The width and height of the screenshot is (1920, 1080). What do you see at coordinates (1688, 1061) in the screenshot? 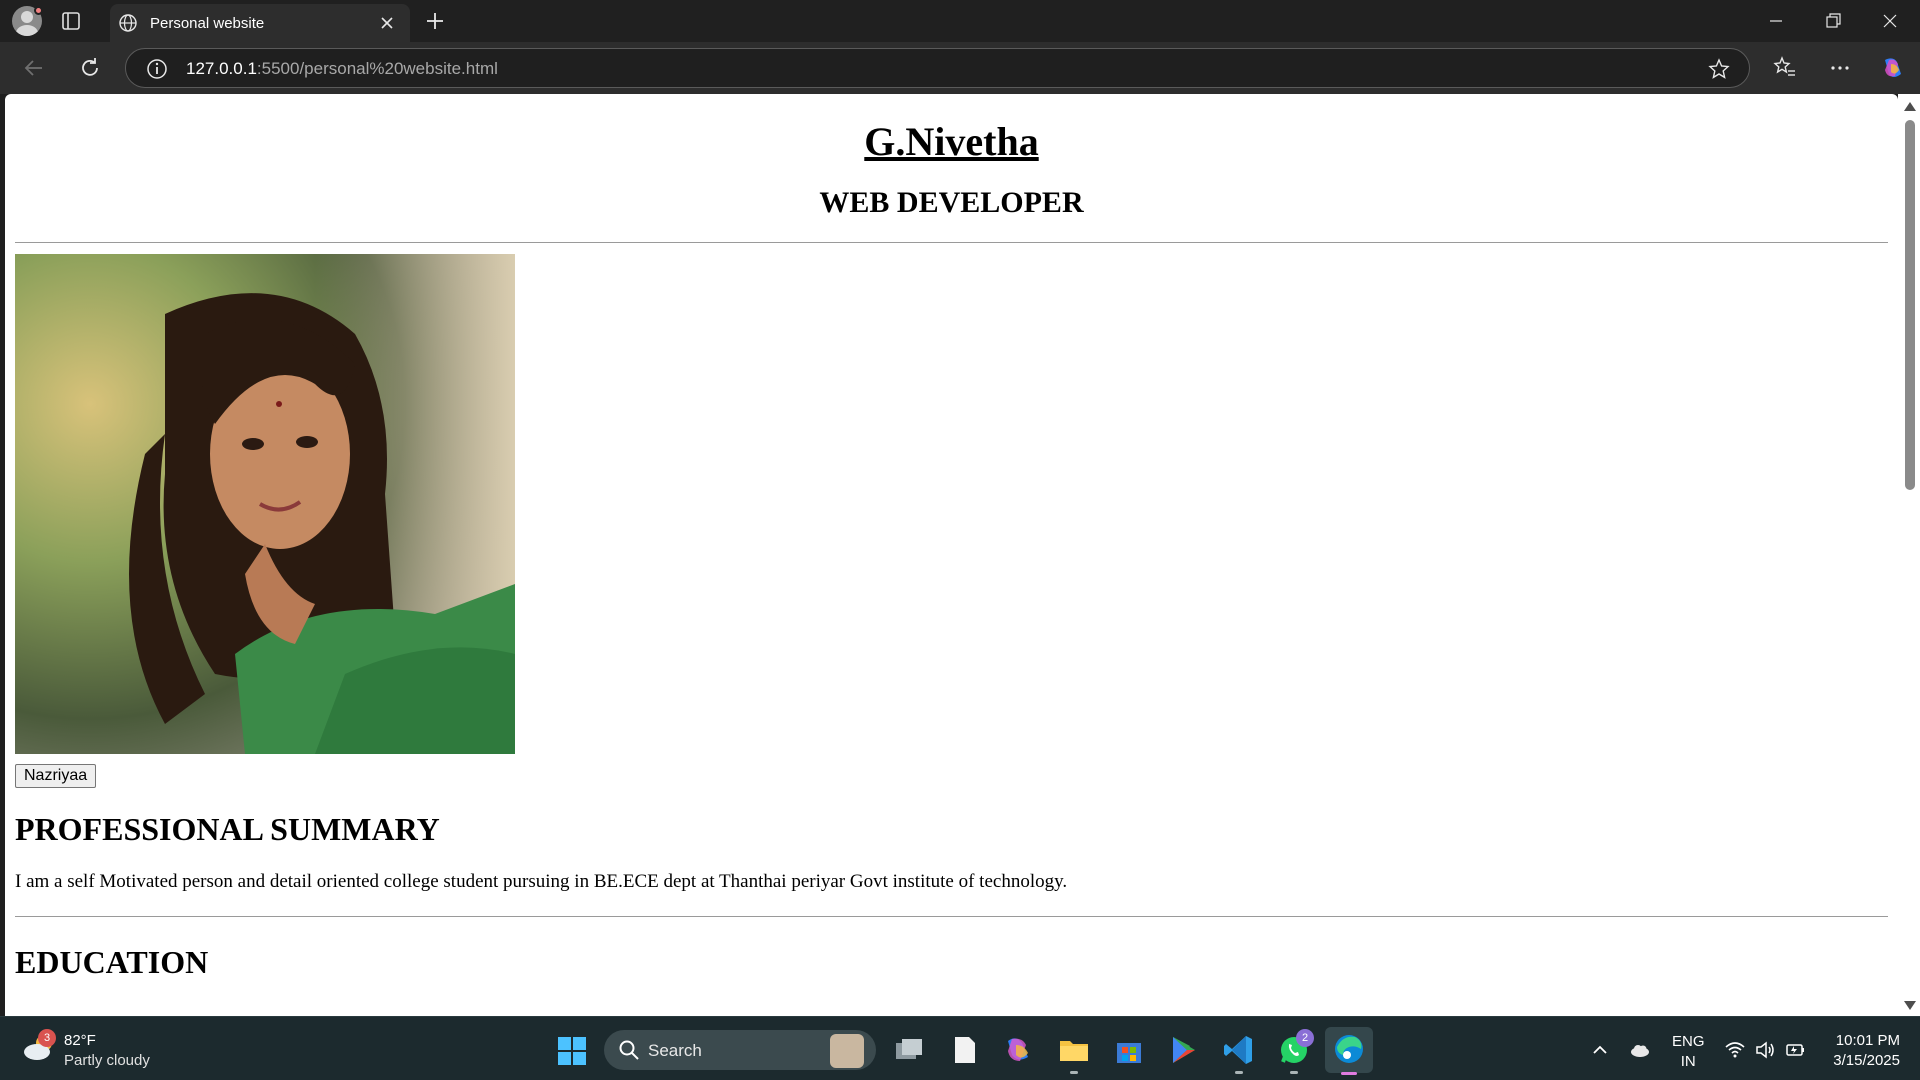
I see `lang-secondary: IN` at bounding box center [1688, 1061].